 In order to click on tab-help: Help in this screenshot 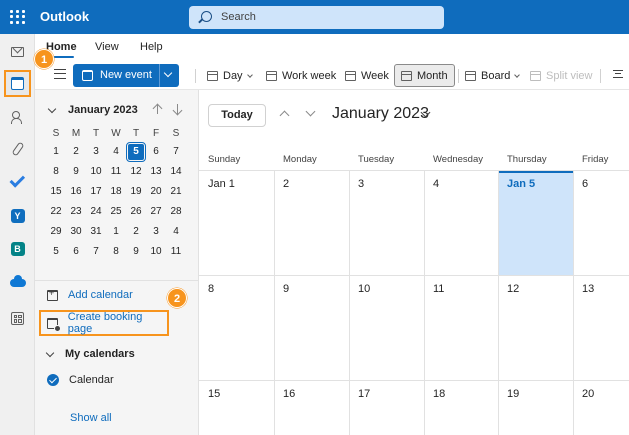, I will do `click(151, 47)`.